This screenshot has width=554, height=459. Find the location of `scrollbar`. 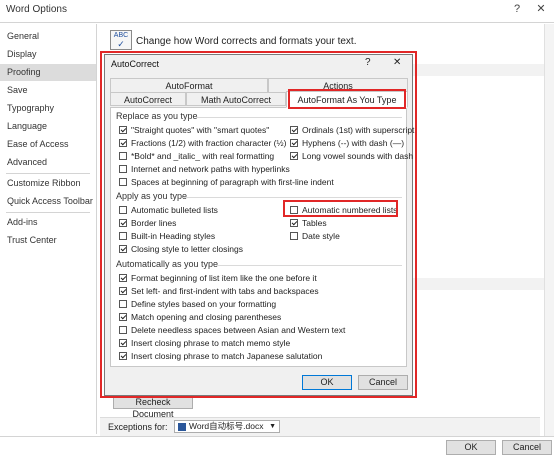

scrollbar is located at coordinates (549, 230).